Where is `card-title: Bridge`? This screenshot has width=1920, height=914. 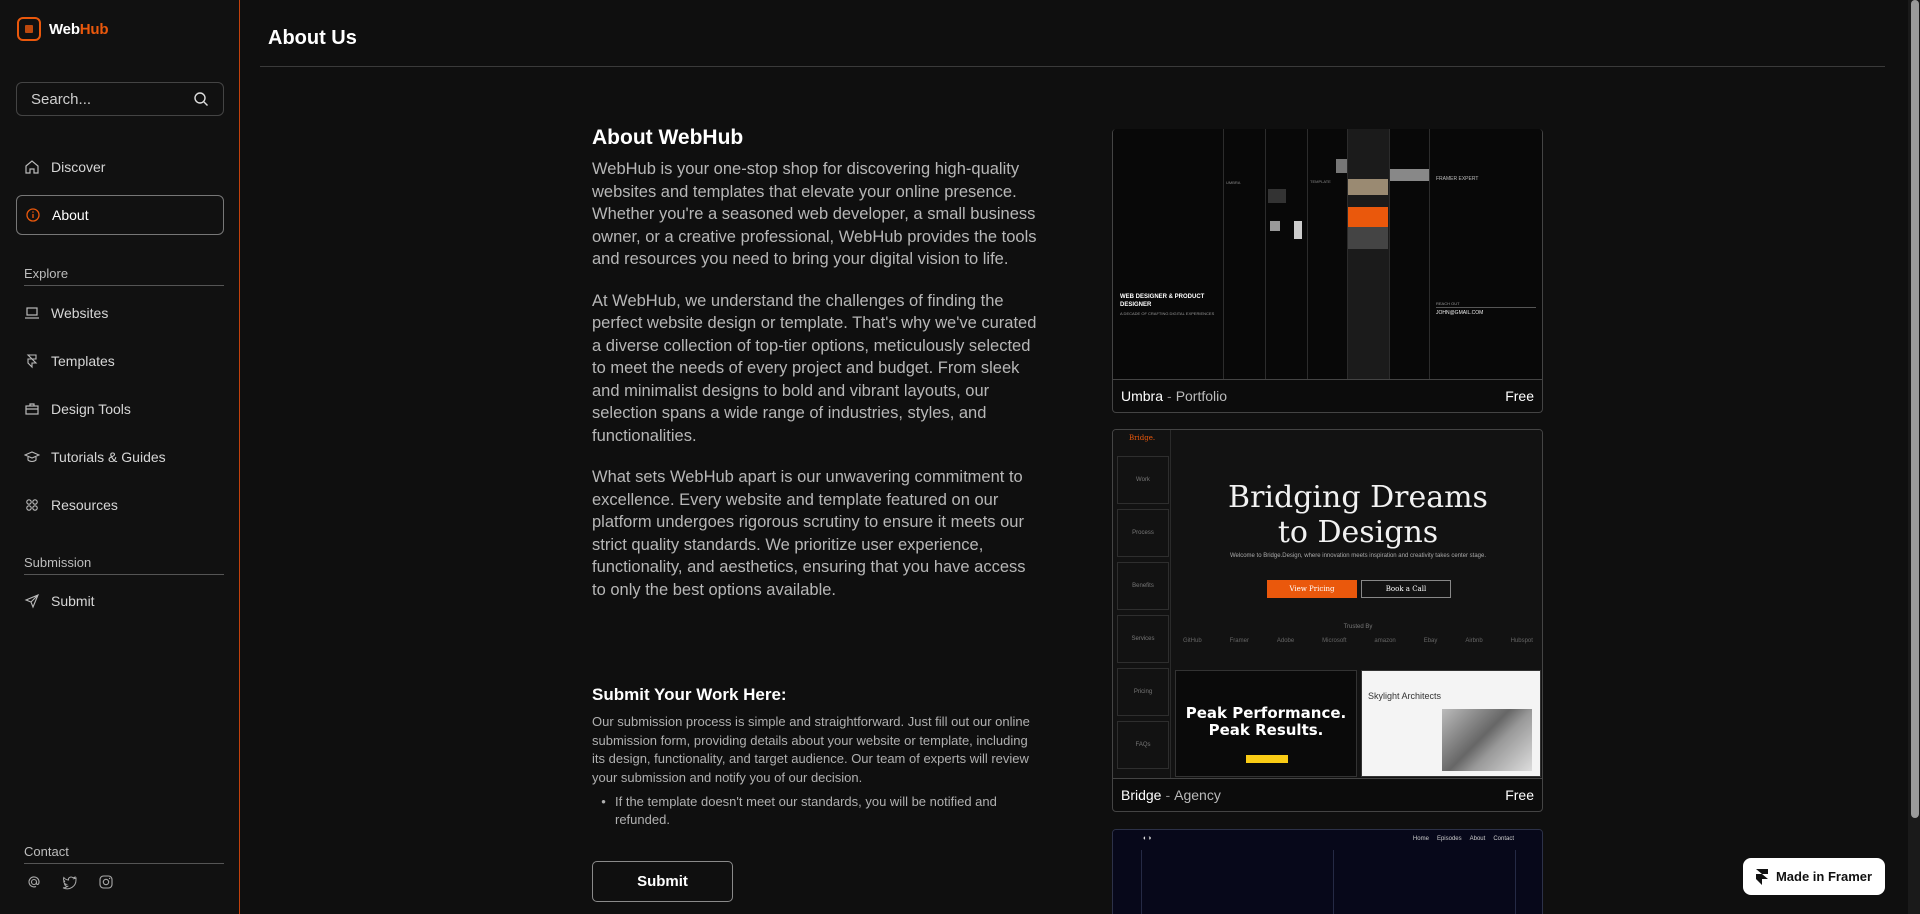
card-title: Bridge is located at coordinates (1141, 795).